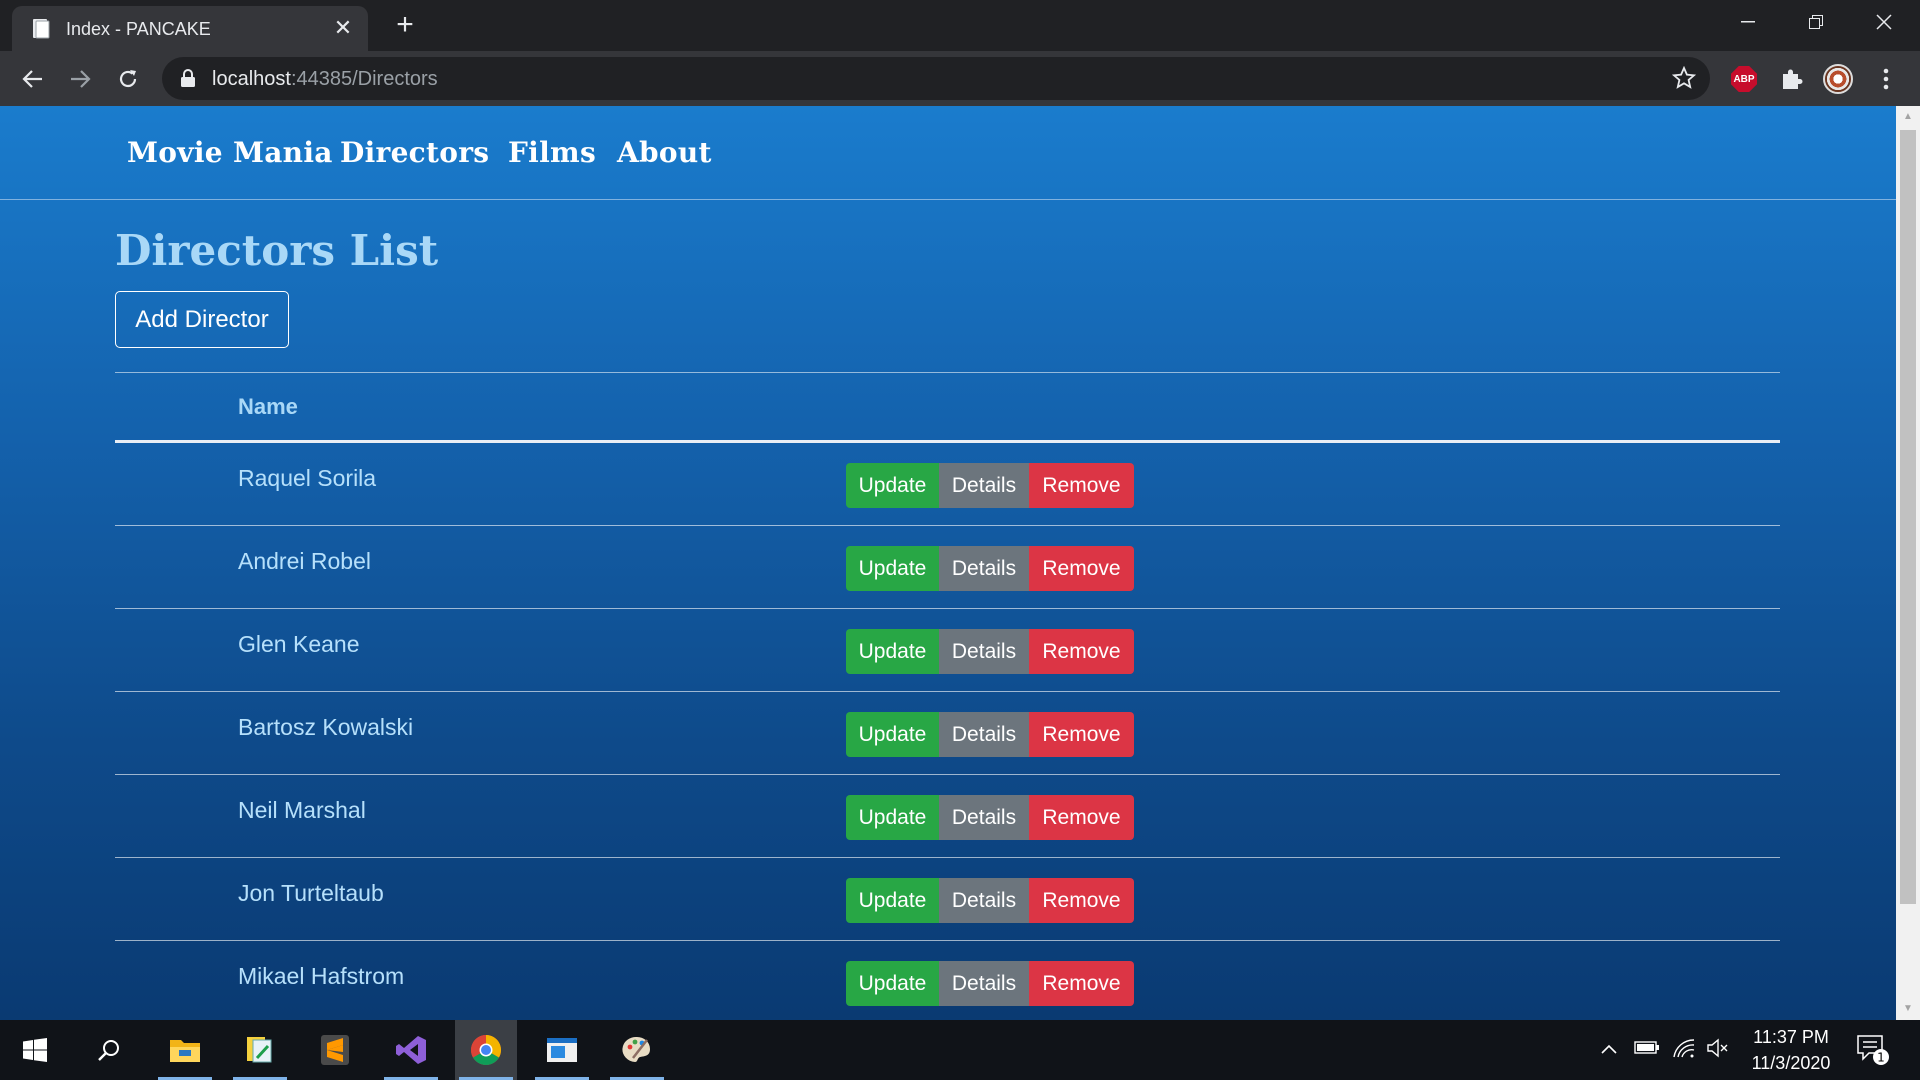  What do you see at coordinates (637, 1050) in the screenshot?
I see `paint-palette-icon` at bounding box center [637, 1050].